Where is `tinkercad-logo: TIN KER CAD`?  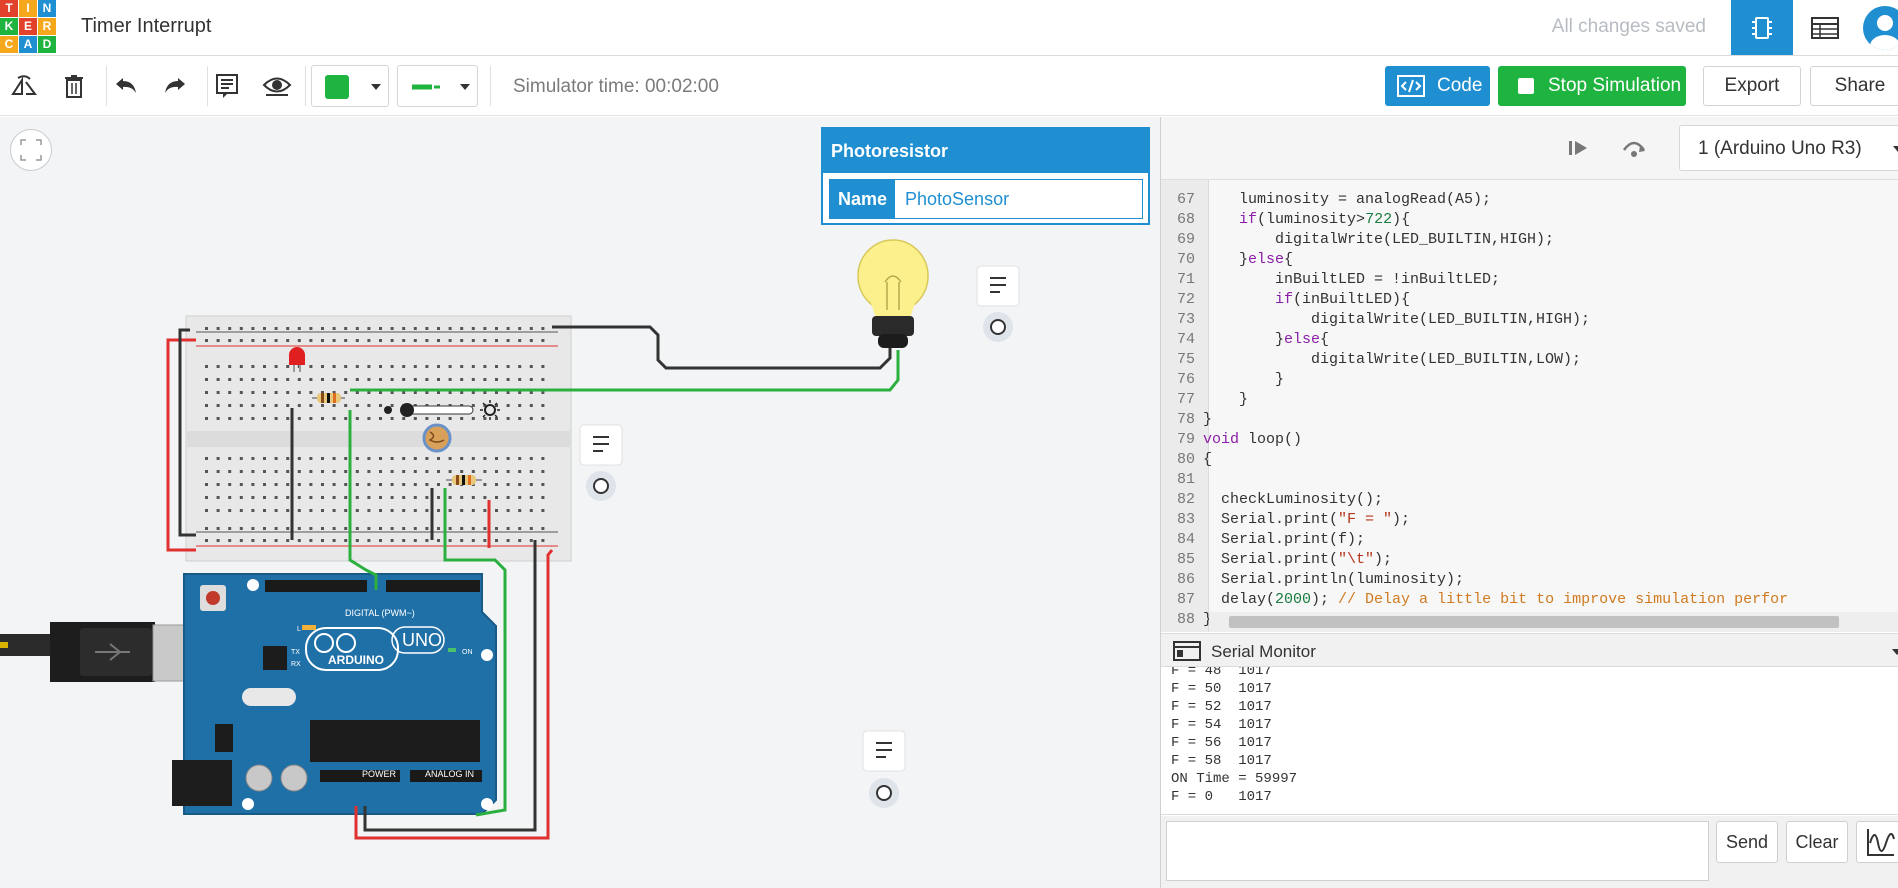
tinkercad-logo: TIN KER CAD is located at coordinates (28, 27).